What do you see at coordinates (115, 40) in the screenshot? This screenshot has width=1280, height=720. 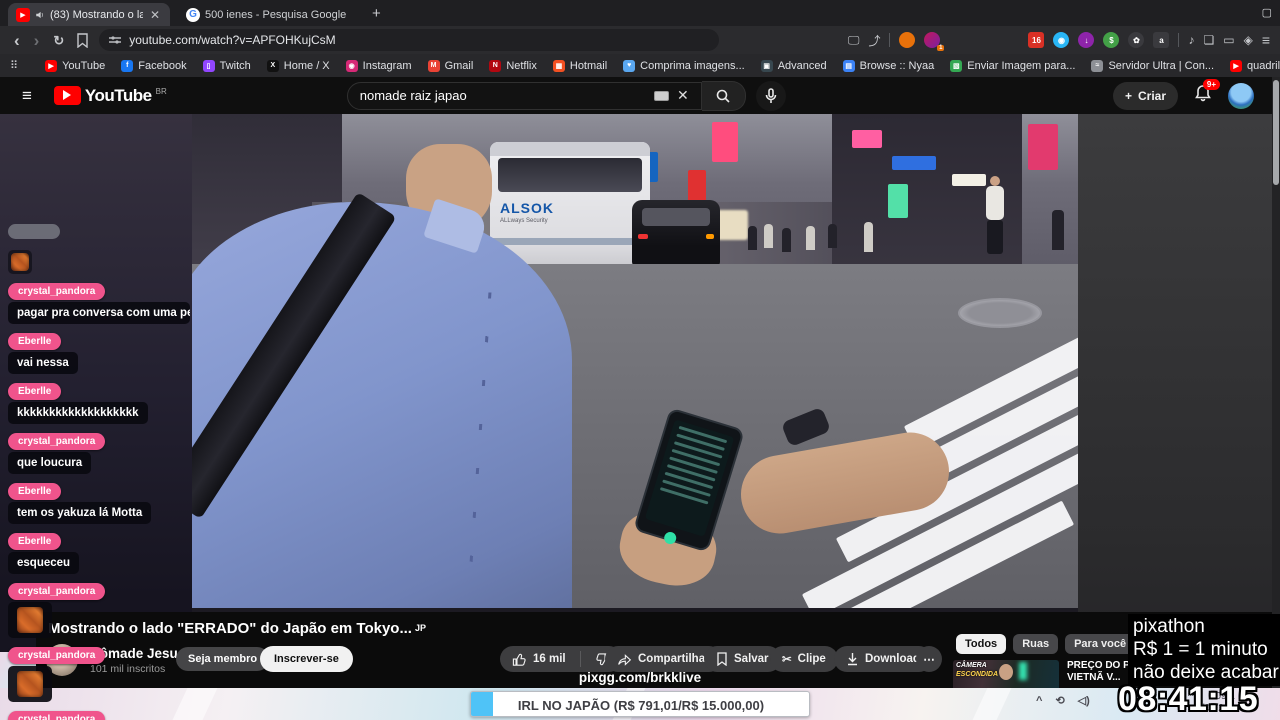 I see `site-settings-icon` at bounding box center [115, 40].